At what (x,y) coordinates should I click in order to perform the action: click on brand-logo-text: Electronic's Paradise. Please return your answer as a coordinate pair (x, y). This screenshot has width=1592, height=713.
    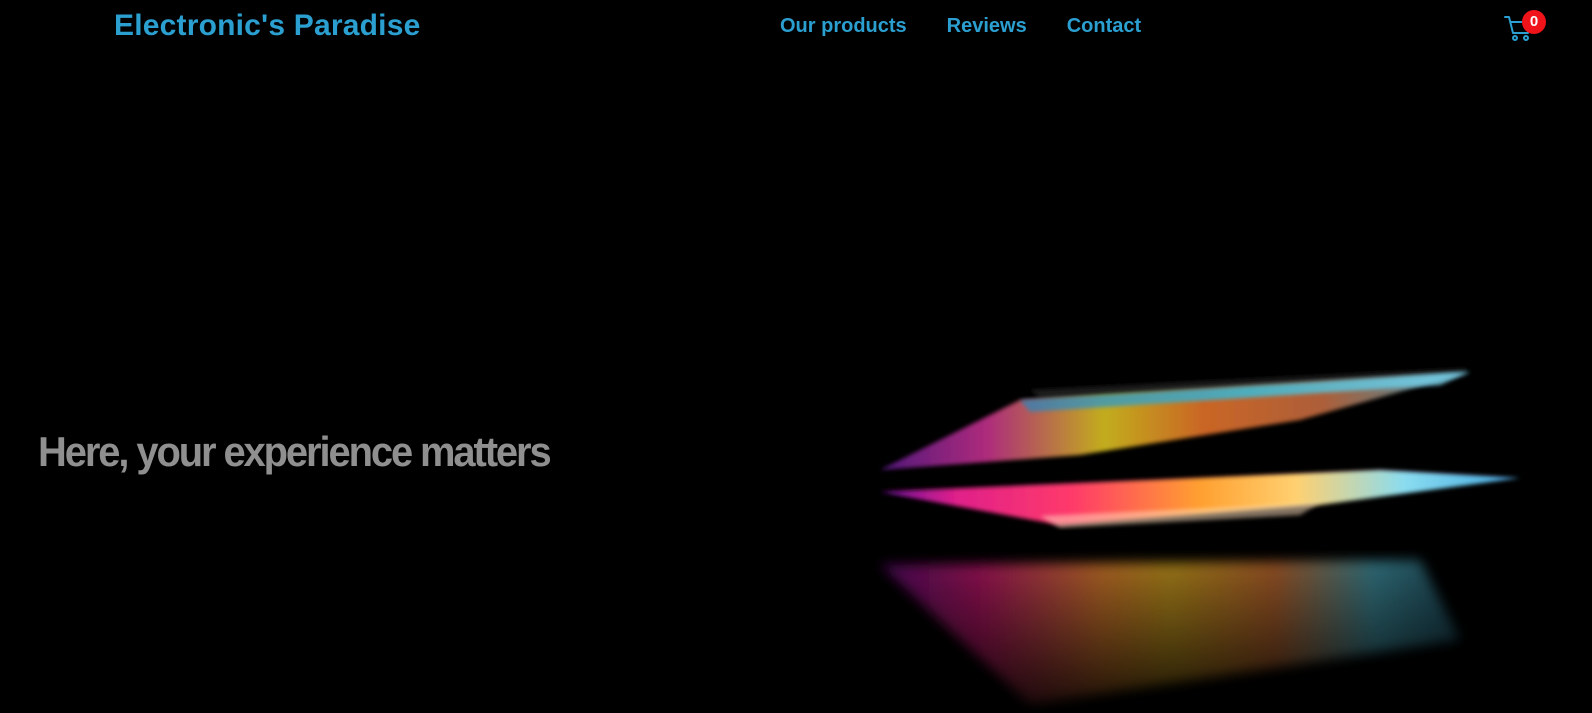
    Looking at the image, I should click on (267, 26).